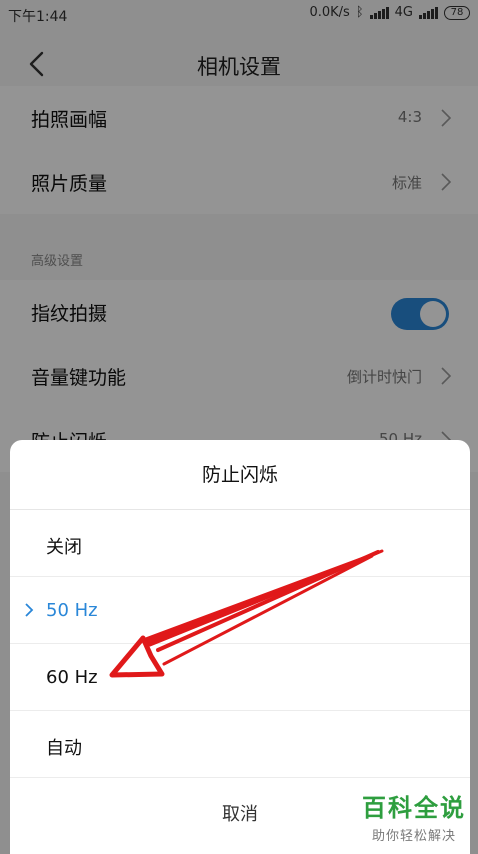  Describe the element at coordinates (240, 744) in the screenshot. I see `option-auto: 自动` at that location.